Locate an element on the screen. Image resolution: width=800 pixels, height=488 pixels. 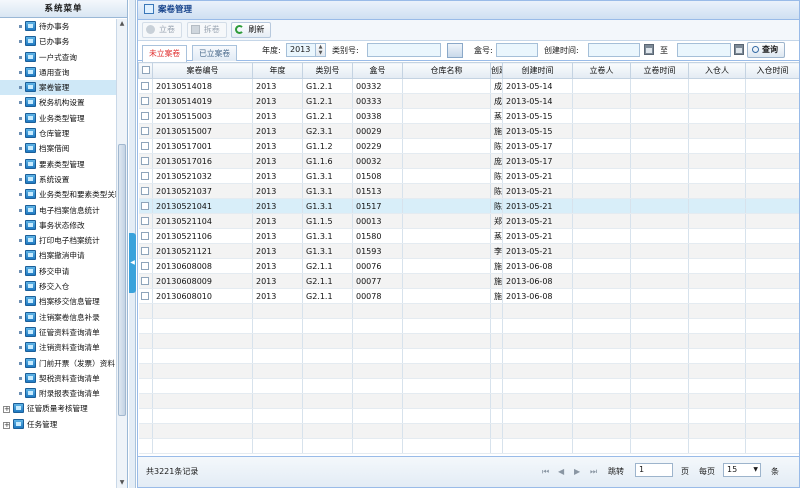
category-picker-button is located at coordinates (455, 50).